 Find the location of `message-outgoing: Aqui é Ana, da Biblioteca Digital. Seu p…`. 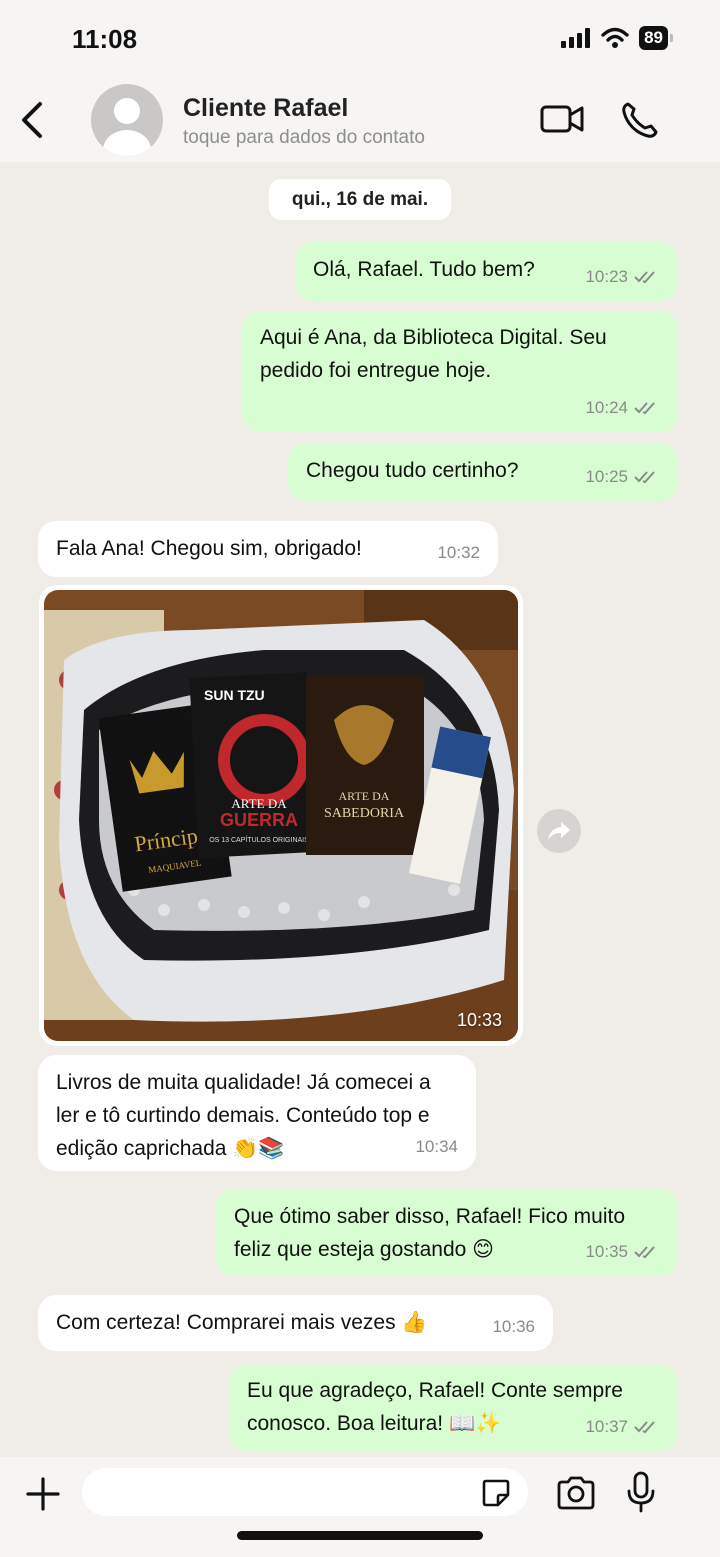

message-outgoing: Aqui é Ana, da Biblioteca Digital. Seu p… is located at coordinates (460, 371).